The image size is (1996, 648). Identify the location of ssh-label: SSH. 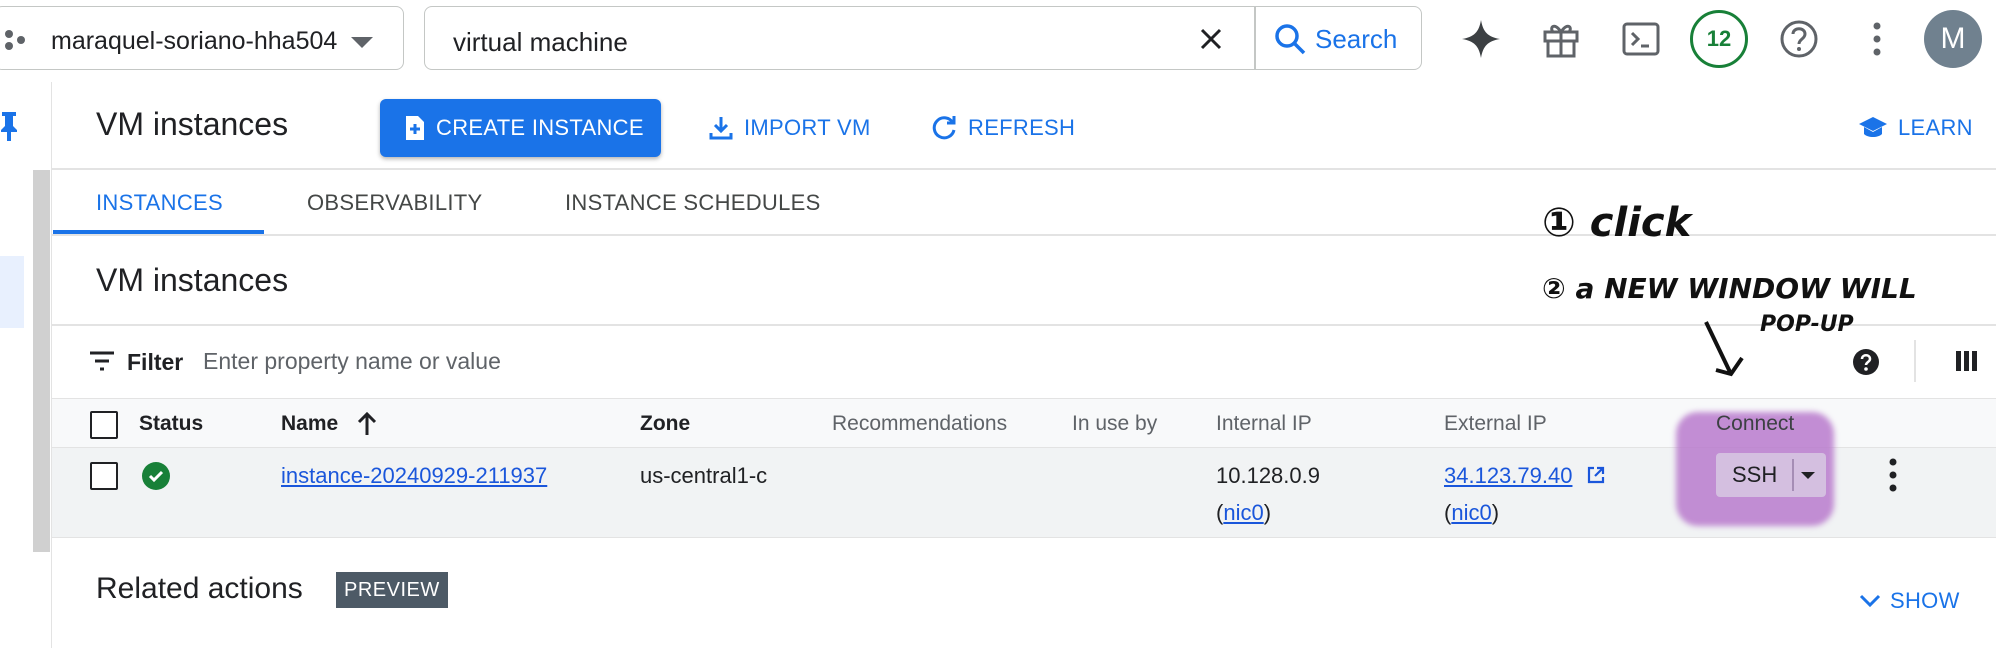
(1755, 474).